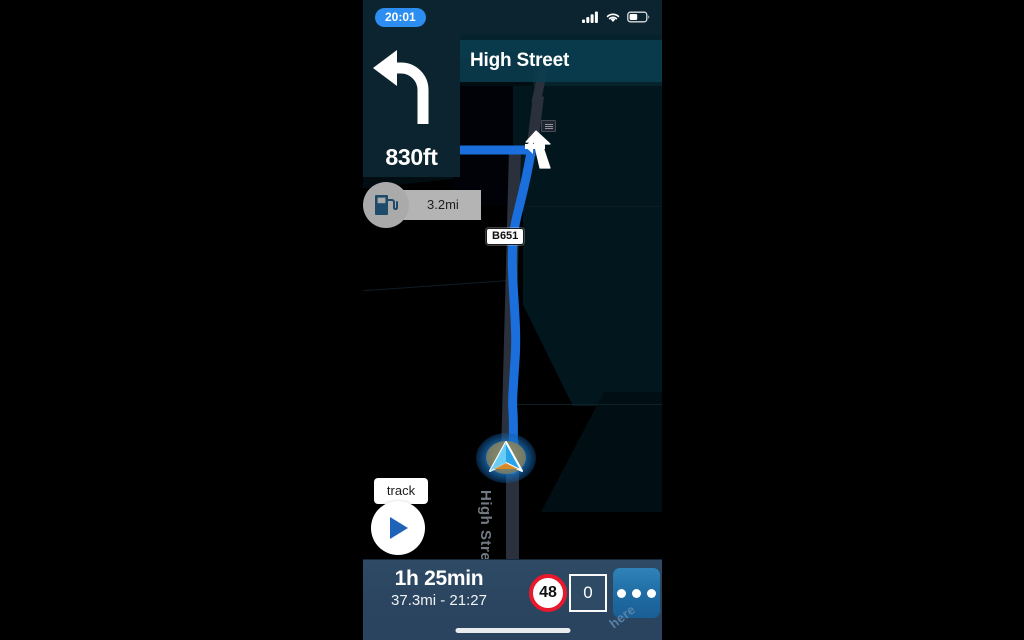 The height and width of the screenshot is (640, 1024). Describe the element at coordinates (548, 593) in the screenshot. I see `speed-limit-sign: 48` at that location.